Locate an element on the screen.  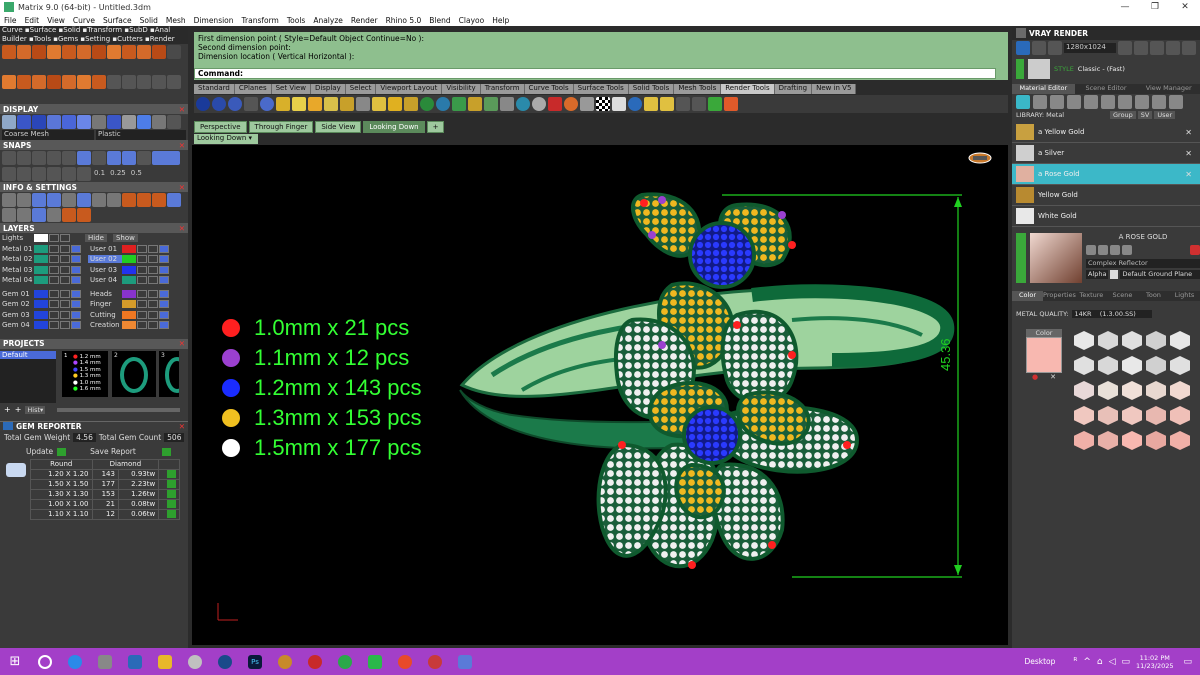
menu-edit: Edit is located at coordinates (32, 20).